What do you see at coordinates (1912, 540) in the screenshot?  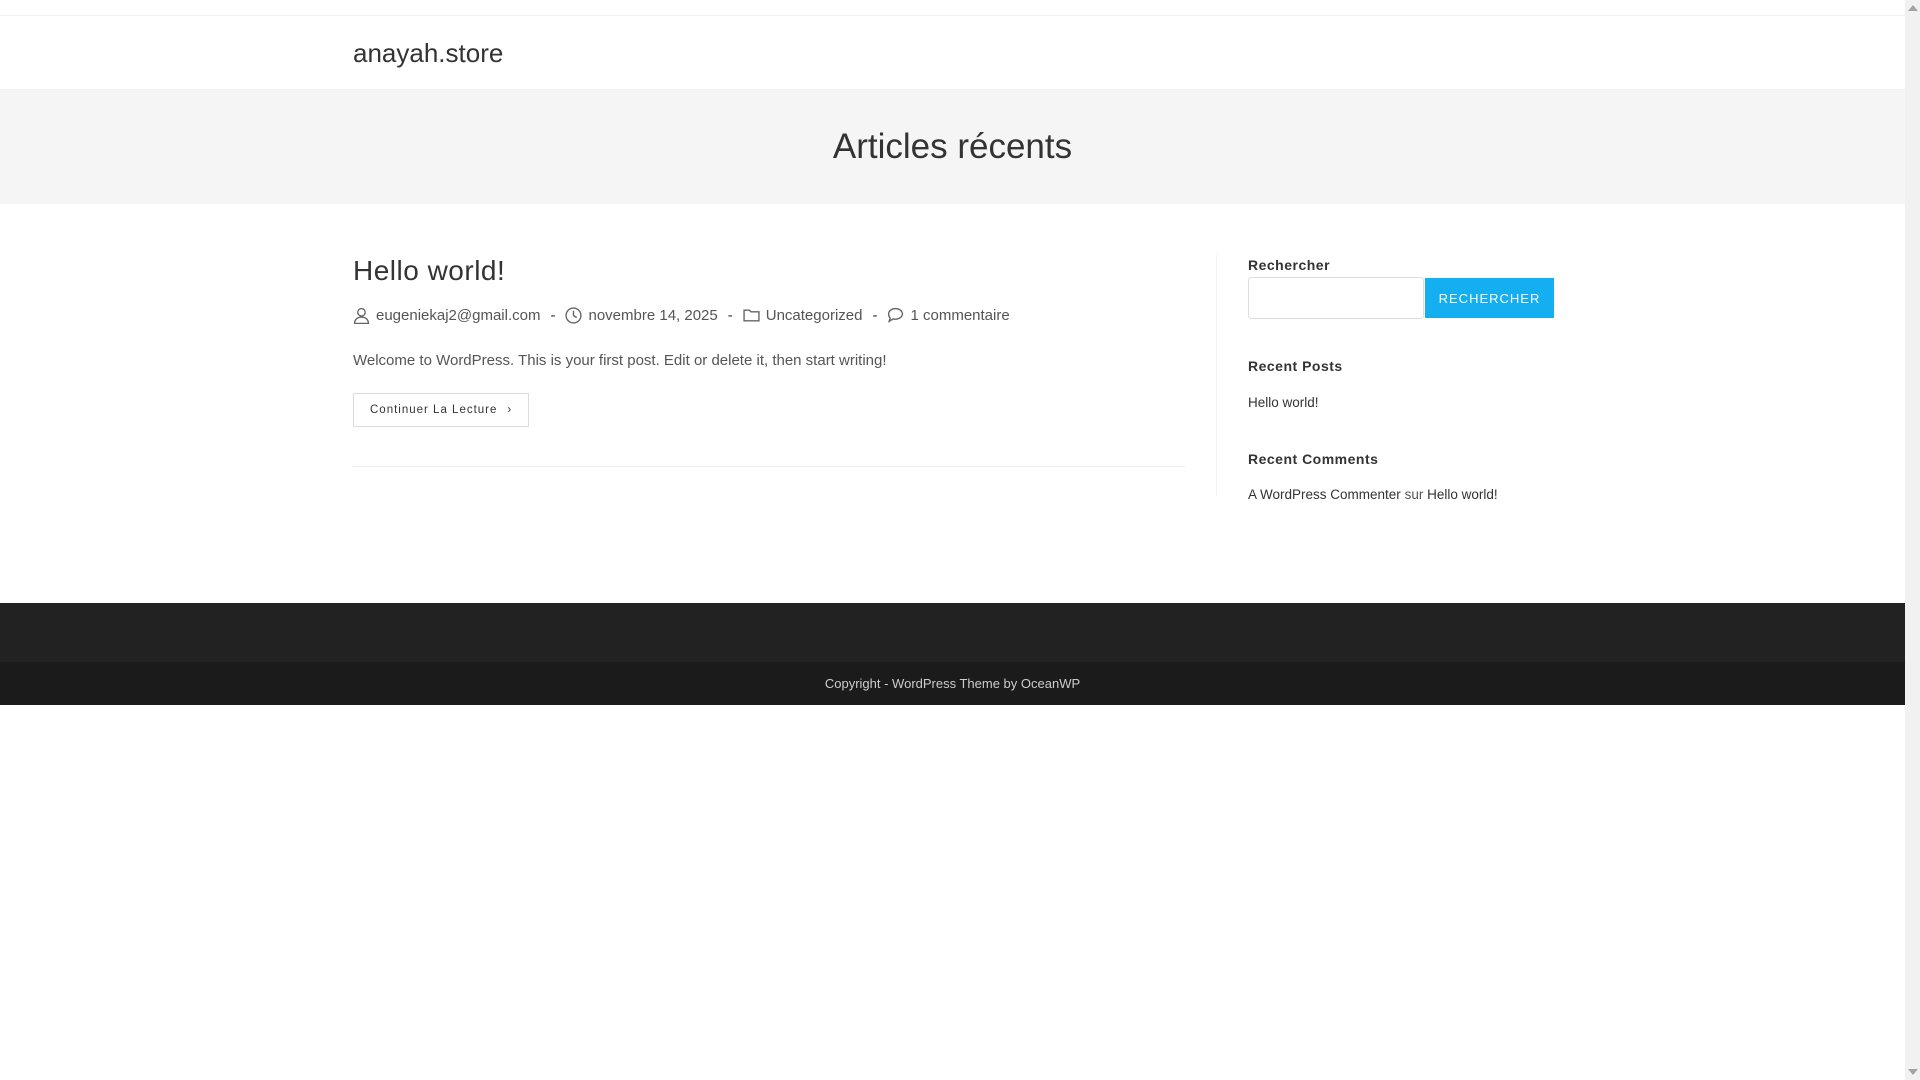 I see `scrollbar` at bounding box center [1912, 540].